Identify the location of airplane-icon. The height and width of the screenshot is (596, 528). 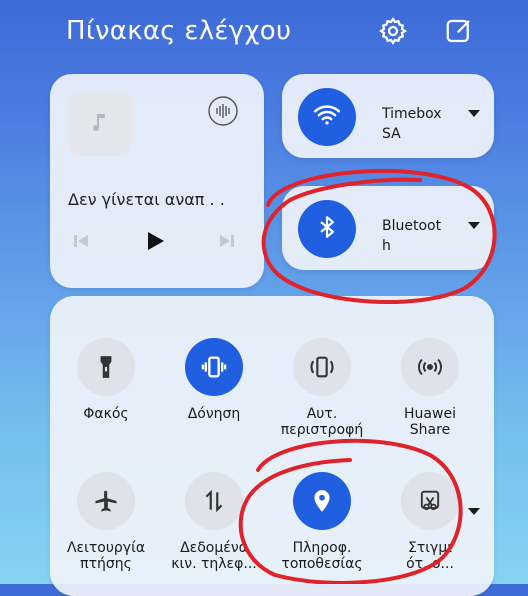
(106, 501).